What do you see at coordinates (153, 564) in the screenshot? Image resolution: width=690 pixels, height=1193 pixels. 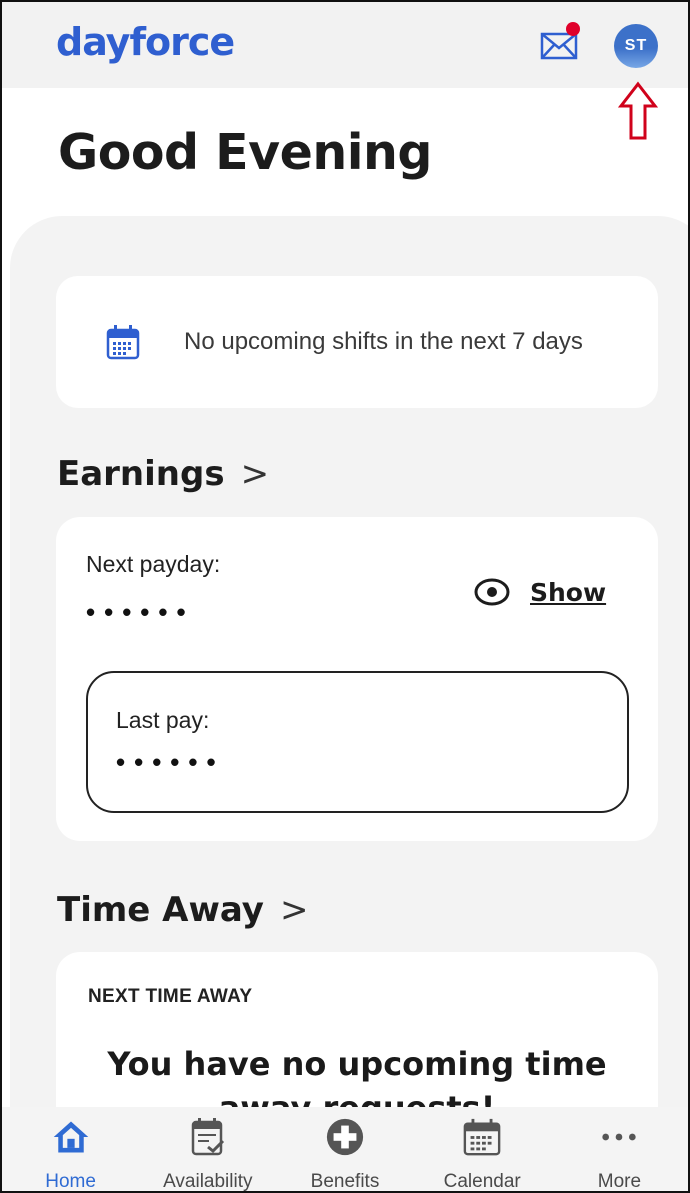 I see `next-payday-label: Next payday:` at bounding box center [153, 564].